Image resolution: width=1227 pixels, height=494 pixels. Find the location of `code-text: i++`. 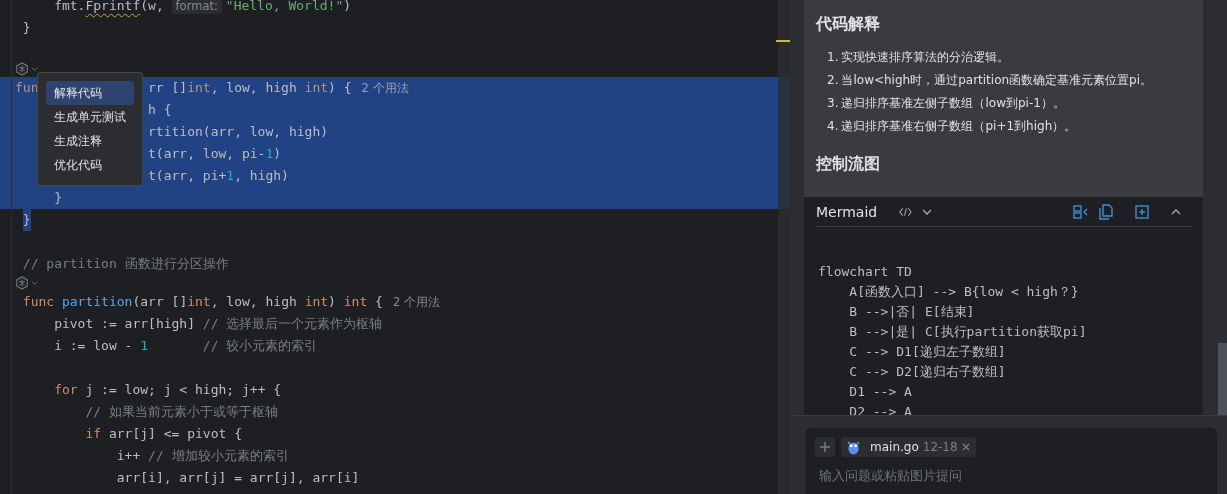

code-text: i++ is located at coordinates (128, 455).